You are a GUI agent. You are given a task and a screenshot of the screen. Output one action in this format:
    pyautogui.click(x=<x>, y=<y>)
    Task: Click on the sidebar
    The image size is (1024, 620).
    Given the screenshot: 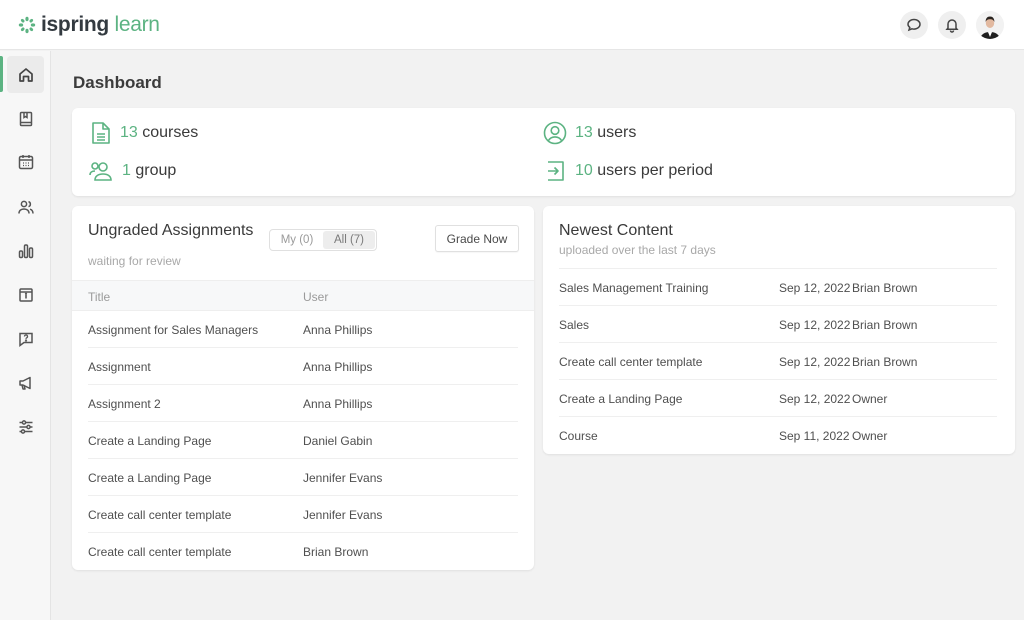 What is the action you would take?
    pyautogui.click(x=25, y=335)
    